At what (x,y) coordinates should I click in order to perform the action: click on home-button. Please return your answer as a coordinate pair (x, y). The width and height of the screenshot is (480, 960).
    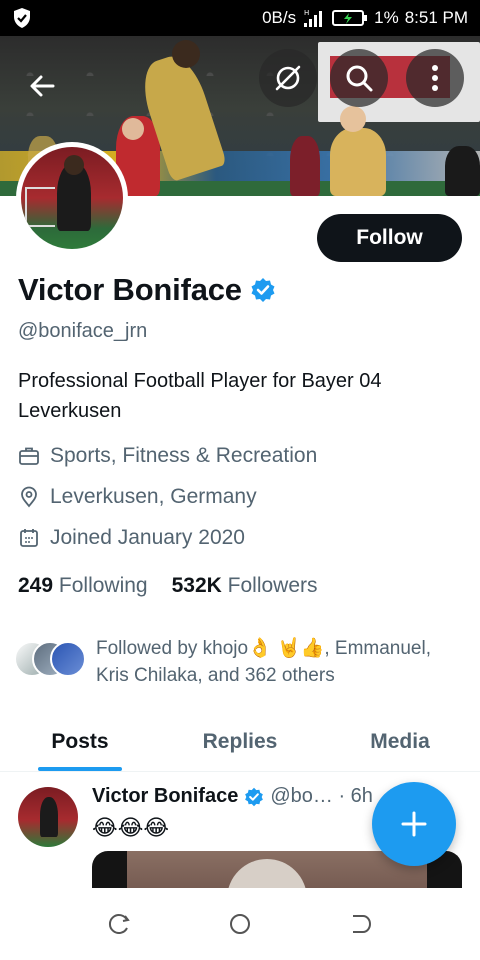
    Looking at the image, I should click on (240, 924).